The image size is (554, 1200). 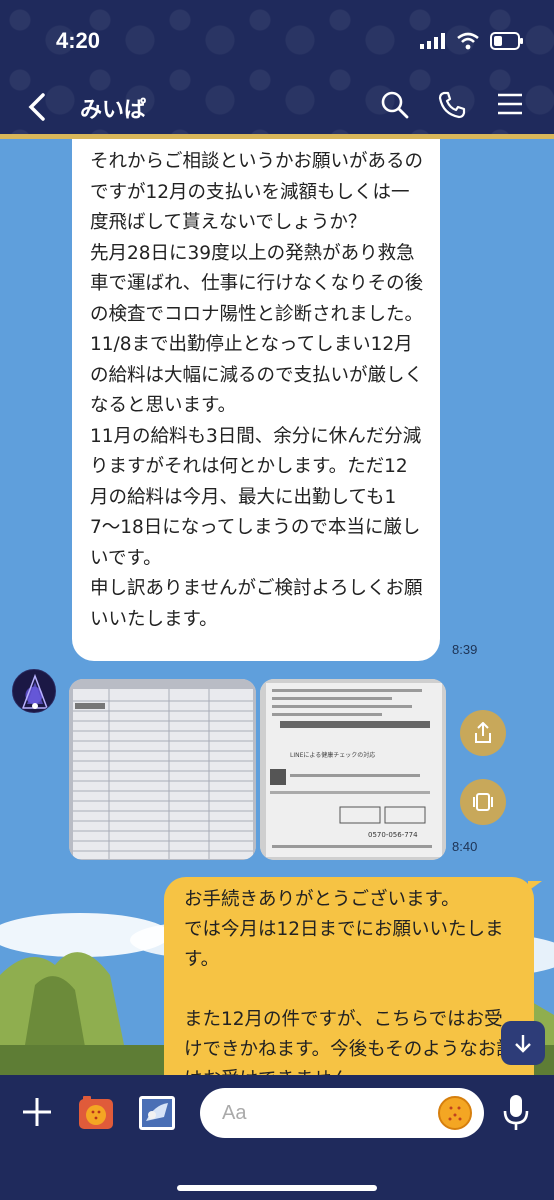 I want to click on plus-icon, so click(x=37, y=1112).